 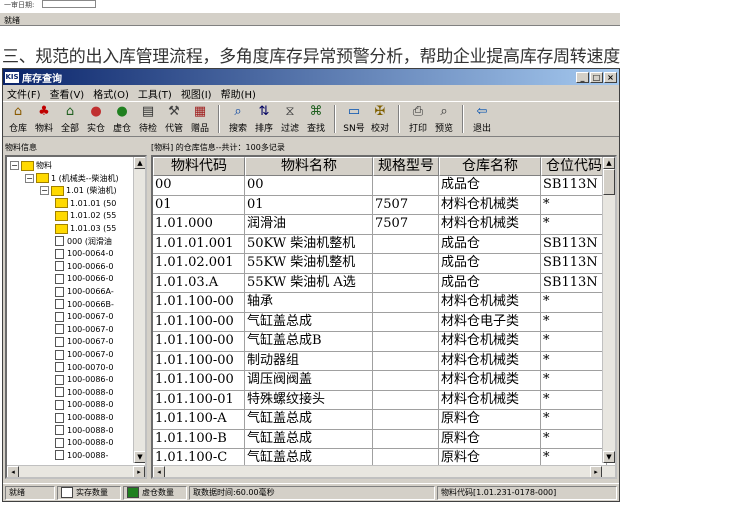 What do you see at coordinates (609, 163) in the screenshot?
I see `grid-scroll-up-arrow-icon: ▲` at bounding box center [609, 163].